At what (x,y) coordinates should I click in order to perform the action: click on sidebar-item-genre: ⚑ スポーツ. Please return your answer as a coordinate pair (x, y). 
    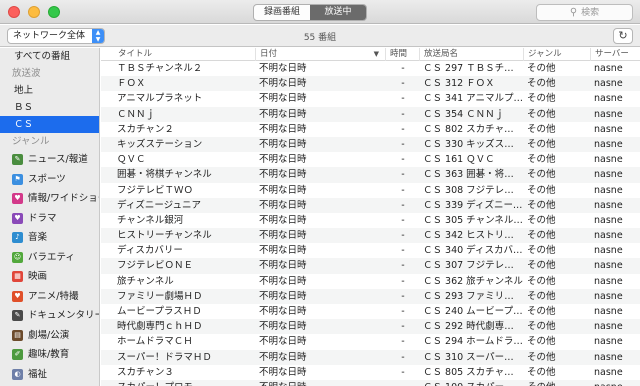
    Looking at the image, I should click on (49, 180).